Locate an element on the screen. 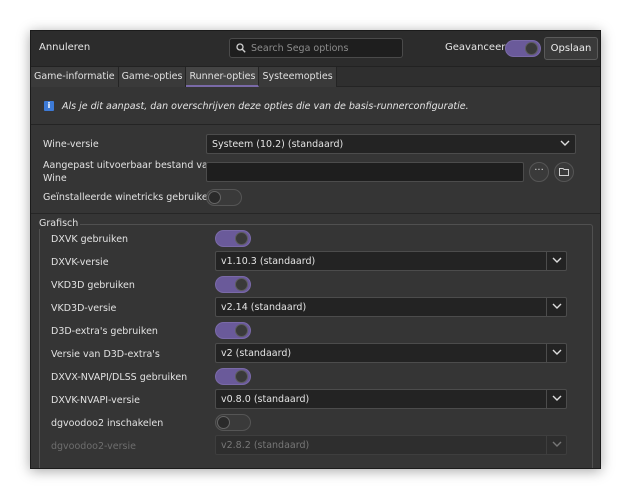 The height and width of the screenshot is (500, 630). nvapi-version-select: v0.8.0 (standaard) is located at coordinates (391, 399).